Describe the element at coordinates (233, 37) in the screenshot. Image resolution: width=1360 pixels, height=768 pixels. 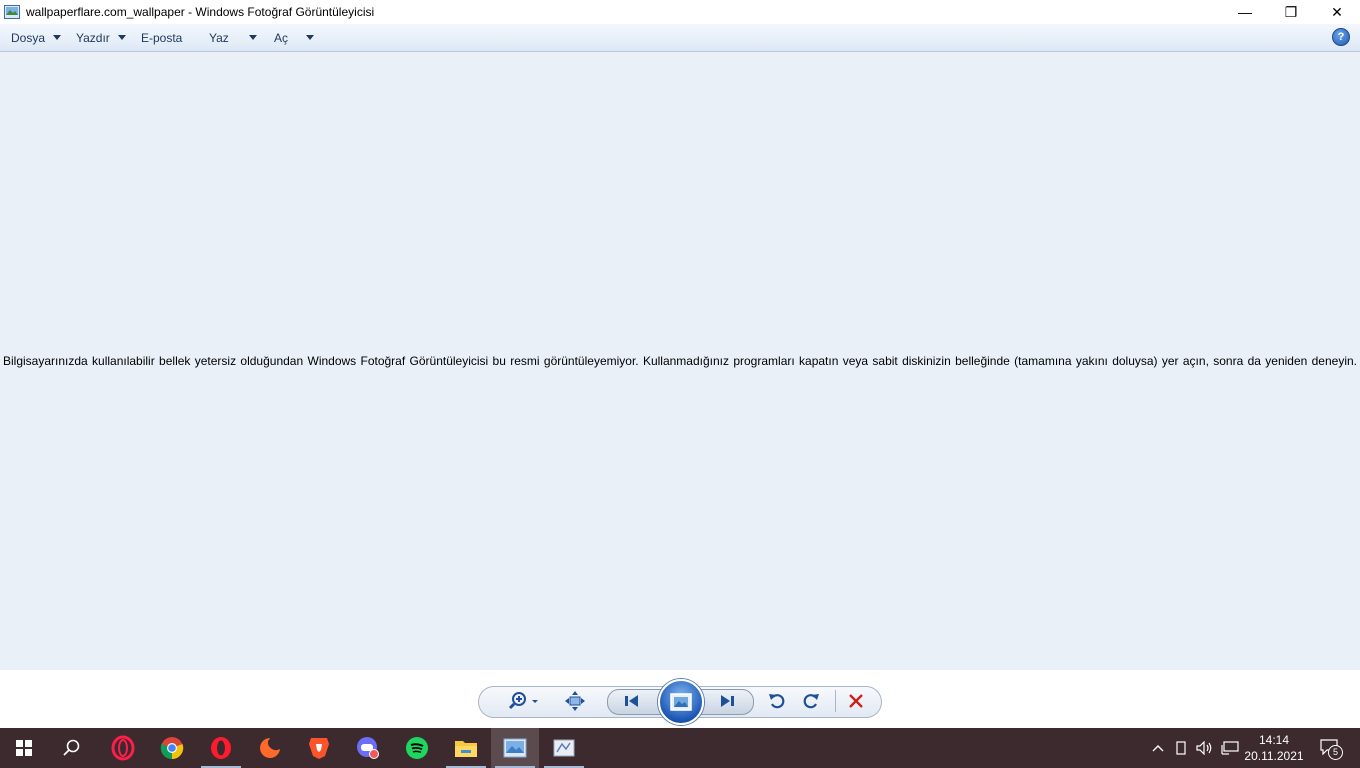
I see `menu-yaz: Yaz` at that location.